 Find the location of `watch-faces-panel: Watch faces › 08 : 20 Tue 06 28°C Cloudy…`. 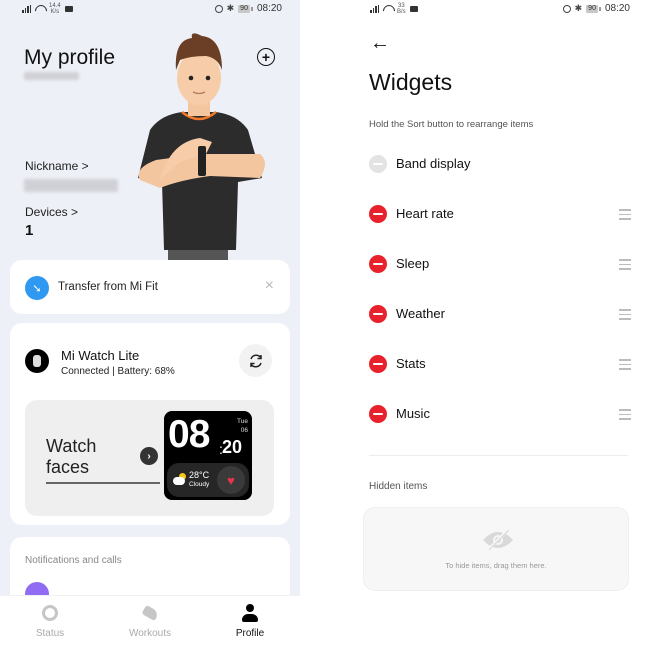

watch-faces-panel: Watch faces › 08 : 20 Tue 06 28°C Cloudy… is located at coordinates (149, 458).